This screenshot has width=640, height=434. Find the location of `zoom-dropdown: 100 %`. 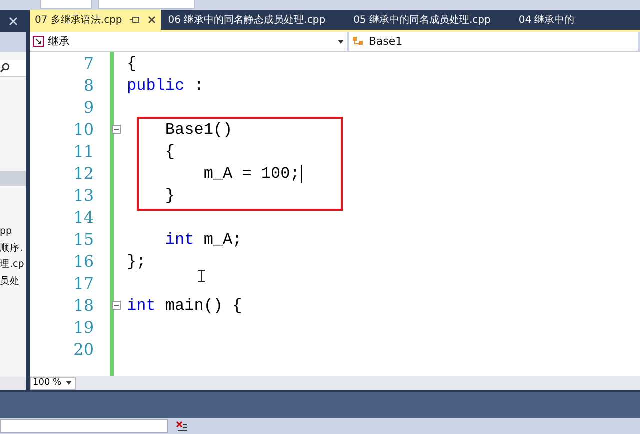

zoom-dropdown: 100 % is located at coordinates (53, 383).